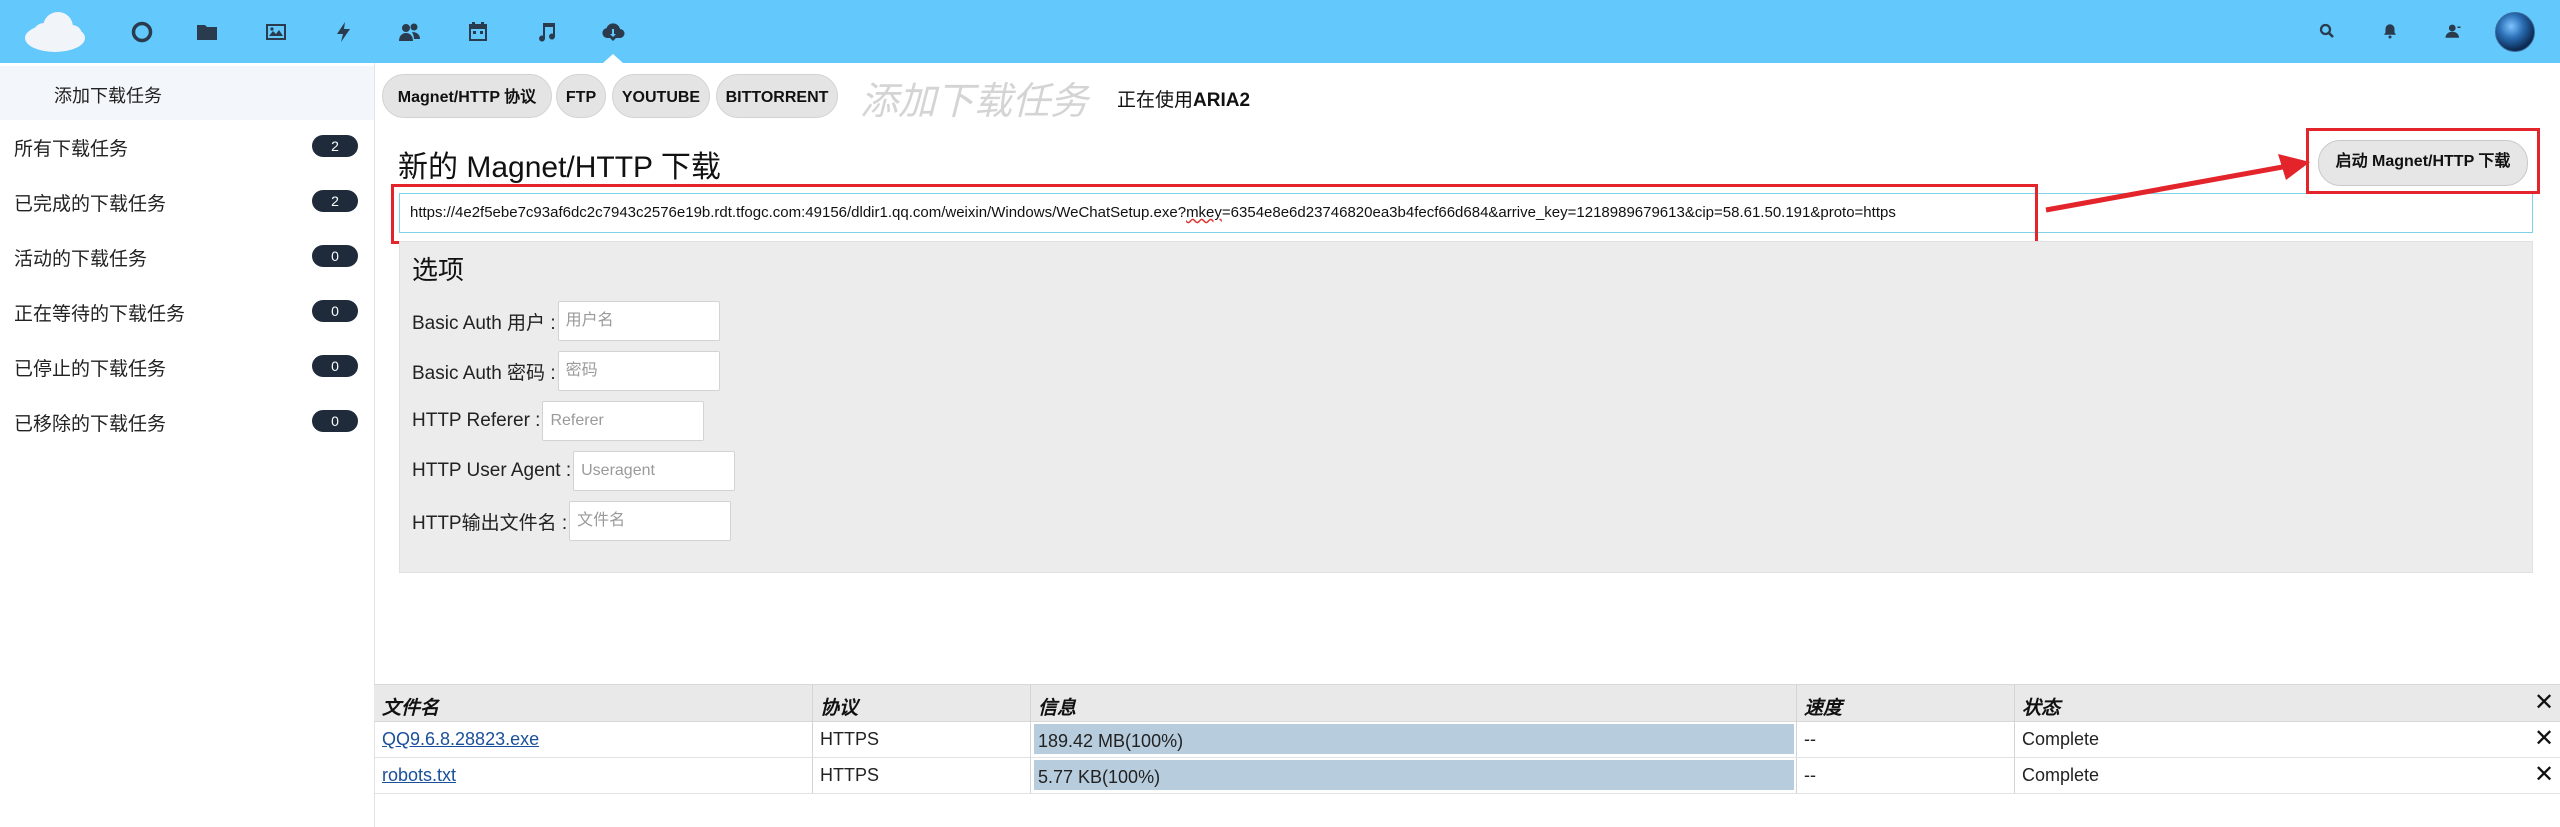  What do you see at coordinates (2327, 31) in the screenshot?
I see `search-icon` at bounding box center [2327, 31].